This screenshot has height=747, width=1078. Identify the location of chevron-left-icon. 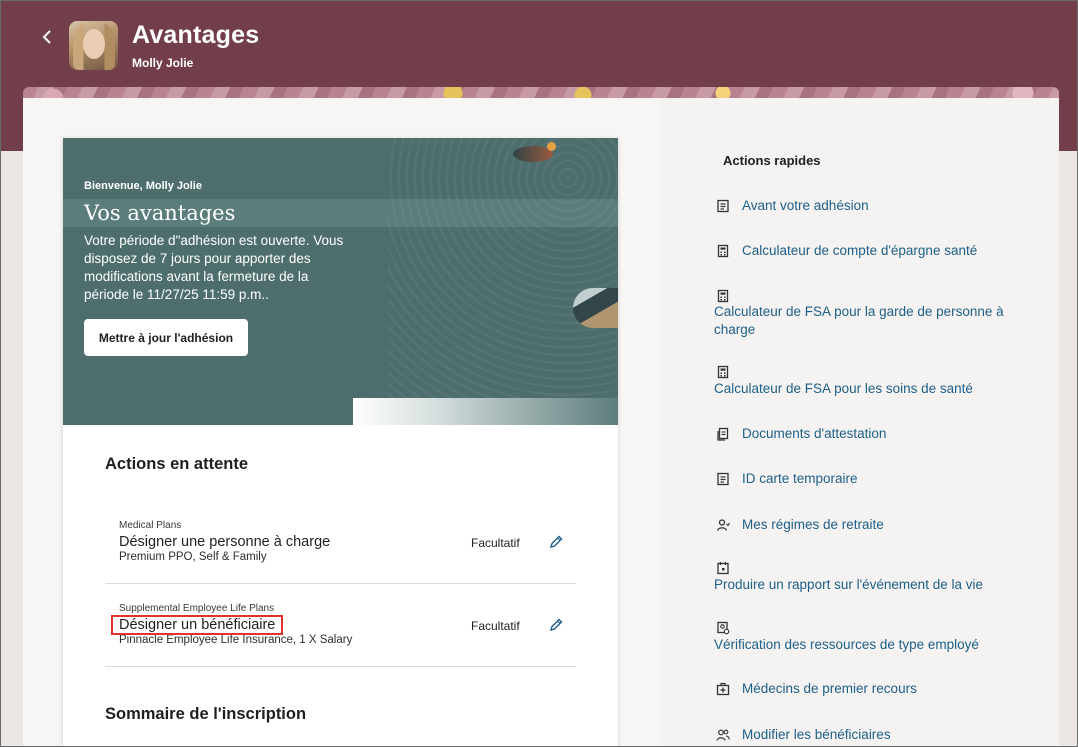
(46, 37).